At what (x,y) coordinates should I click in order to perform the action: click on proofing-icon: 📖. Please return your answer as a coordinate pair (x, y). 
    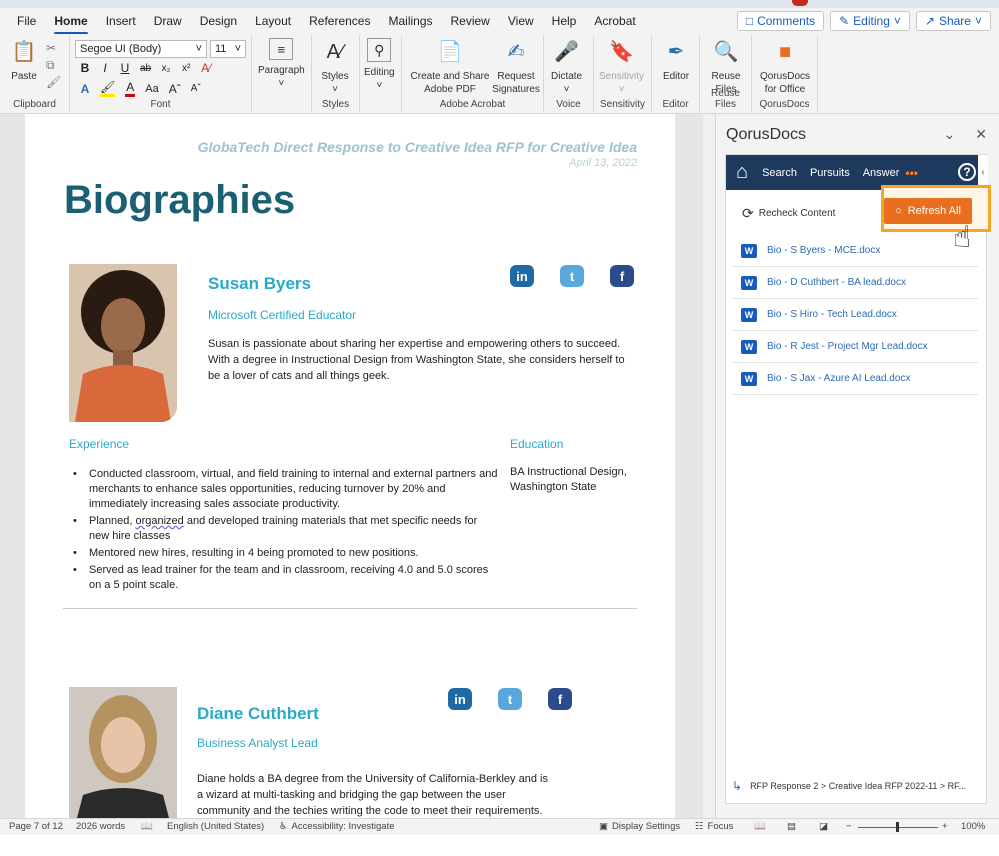
    Looking at the image, I should click on (147, 826).